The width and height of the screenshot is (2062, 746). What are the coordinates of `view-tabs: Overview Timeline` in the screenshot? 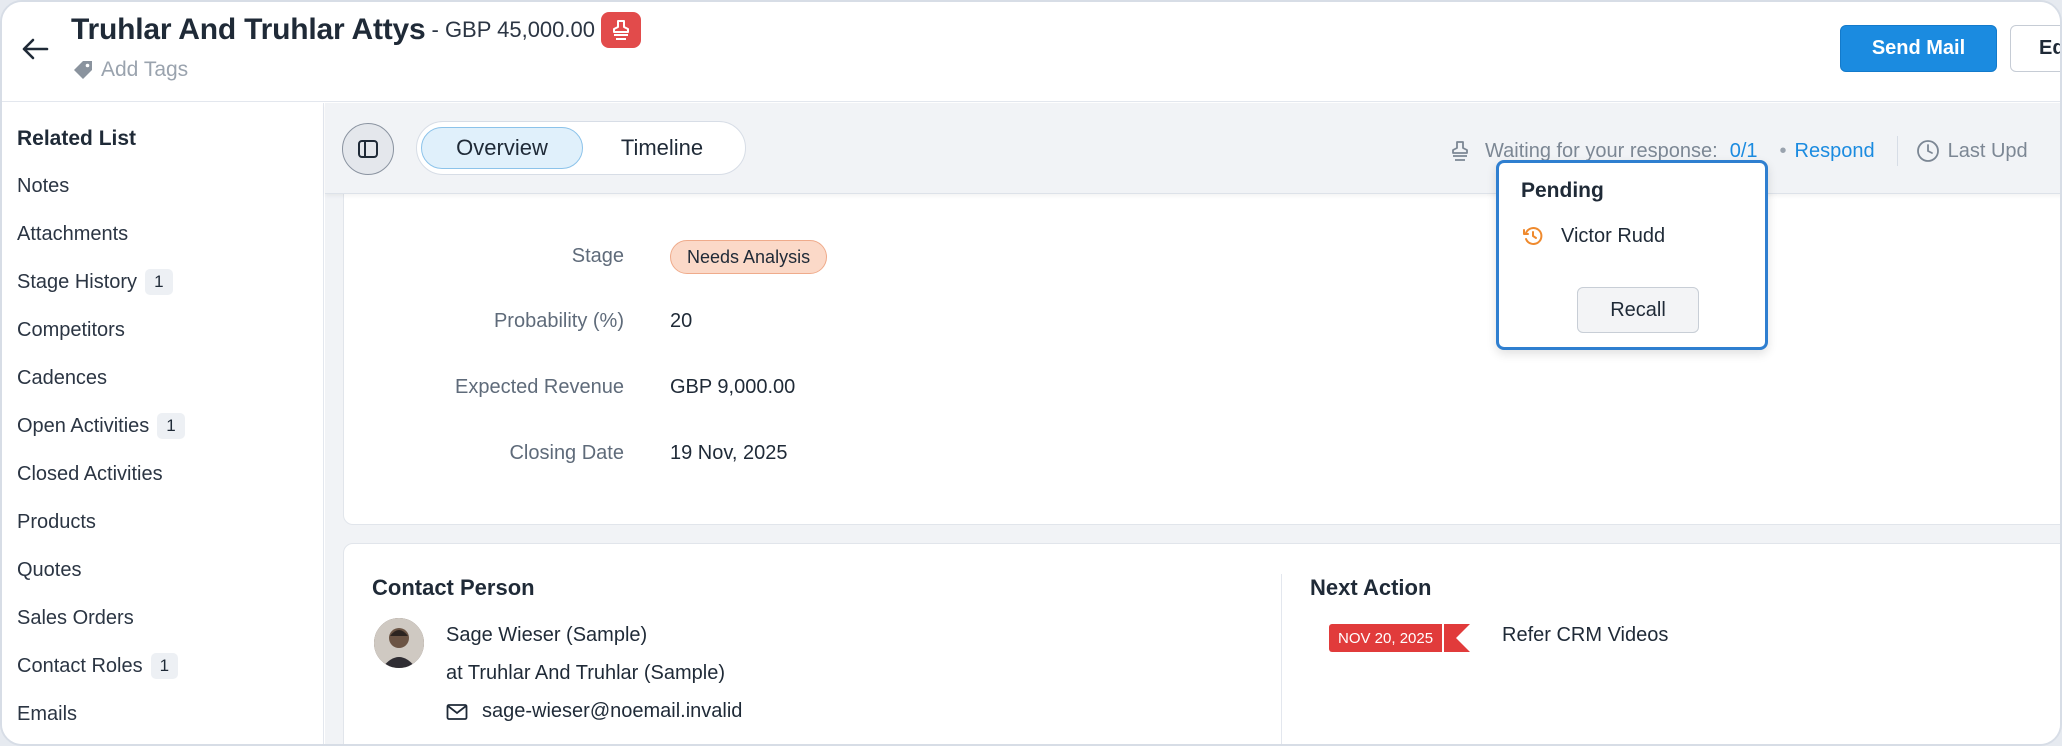 It's located at (581, 148).